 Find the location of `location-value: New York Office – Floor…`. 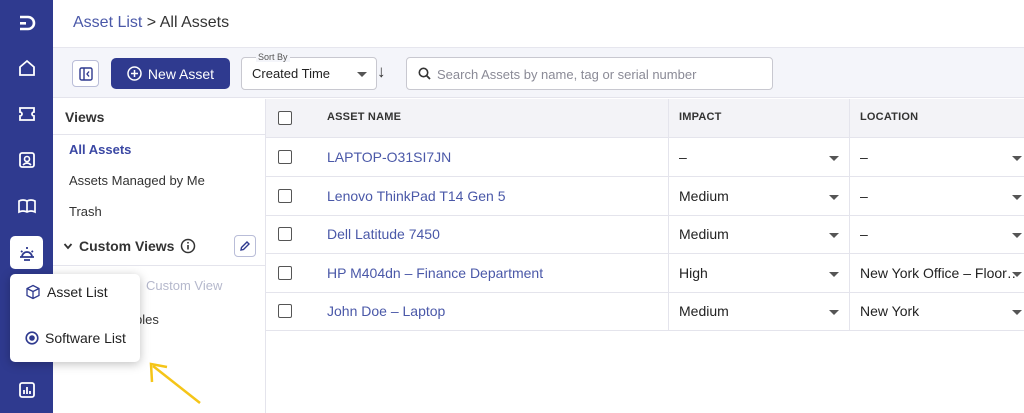

location-value: New York Office – Floor… is located at coordinates (937, 272).